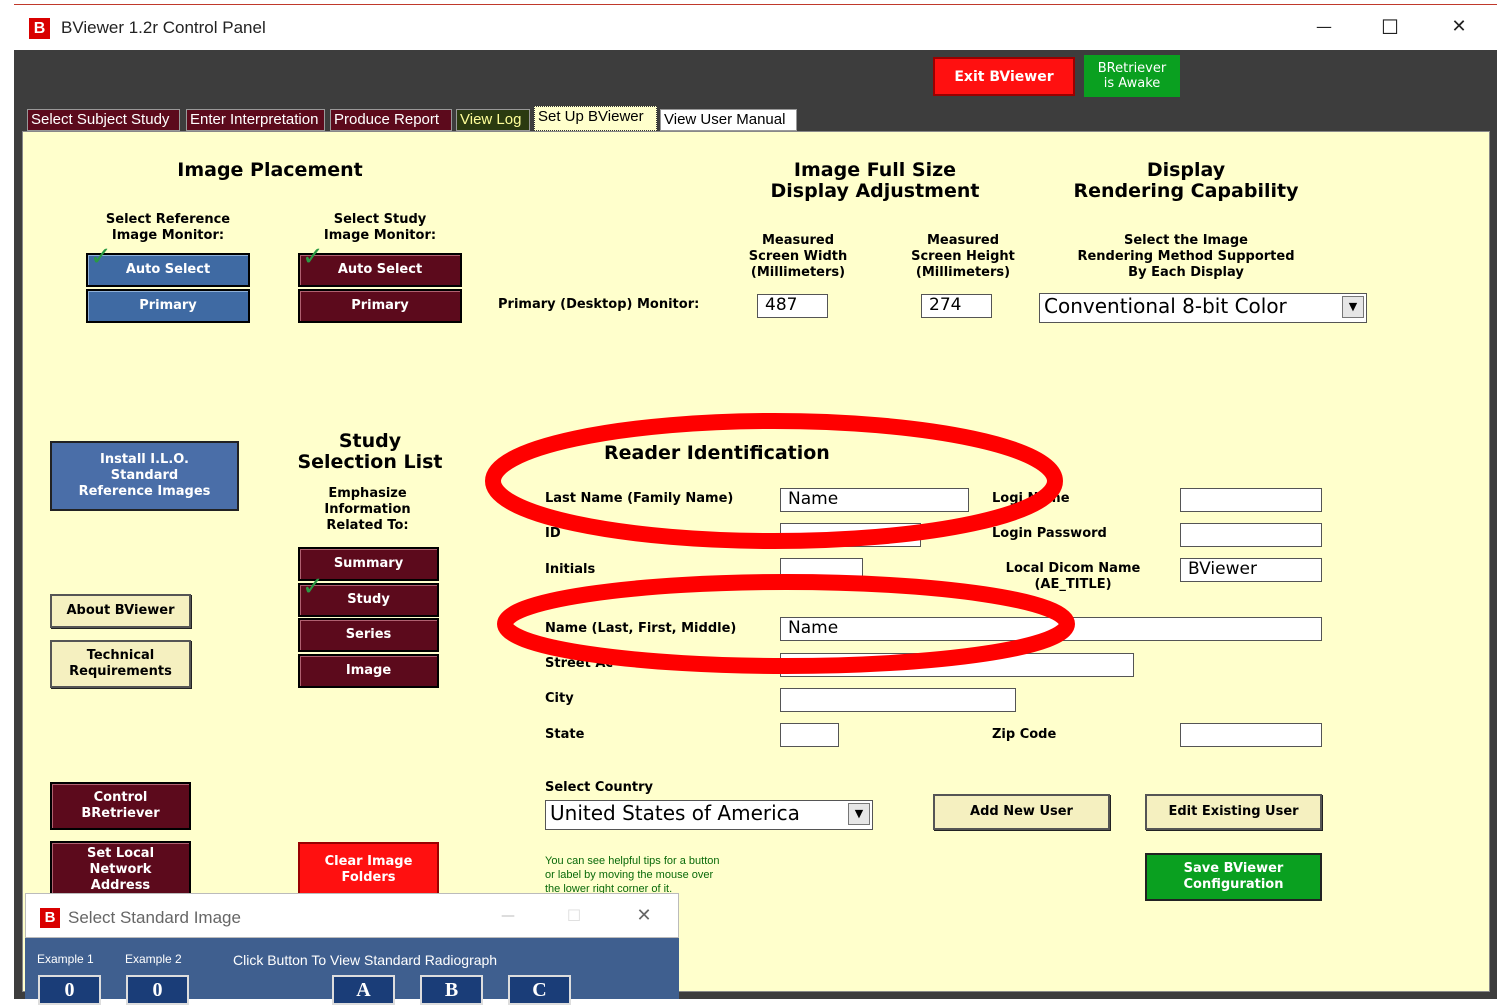  Describe the element at coordinates (539, 990) in the screenshot. I see `standard-c-button: C` at that location.